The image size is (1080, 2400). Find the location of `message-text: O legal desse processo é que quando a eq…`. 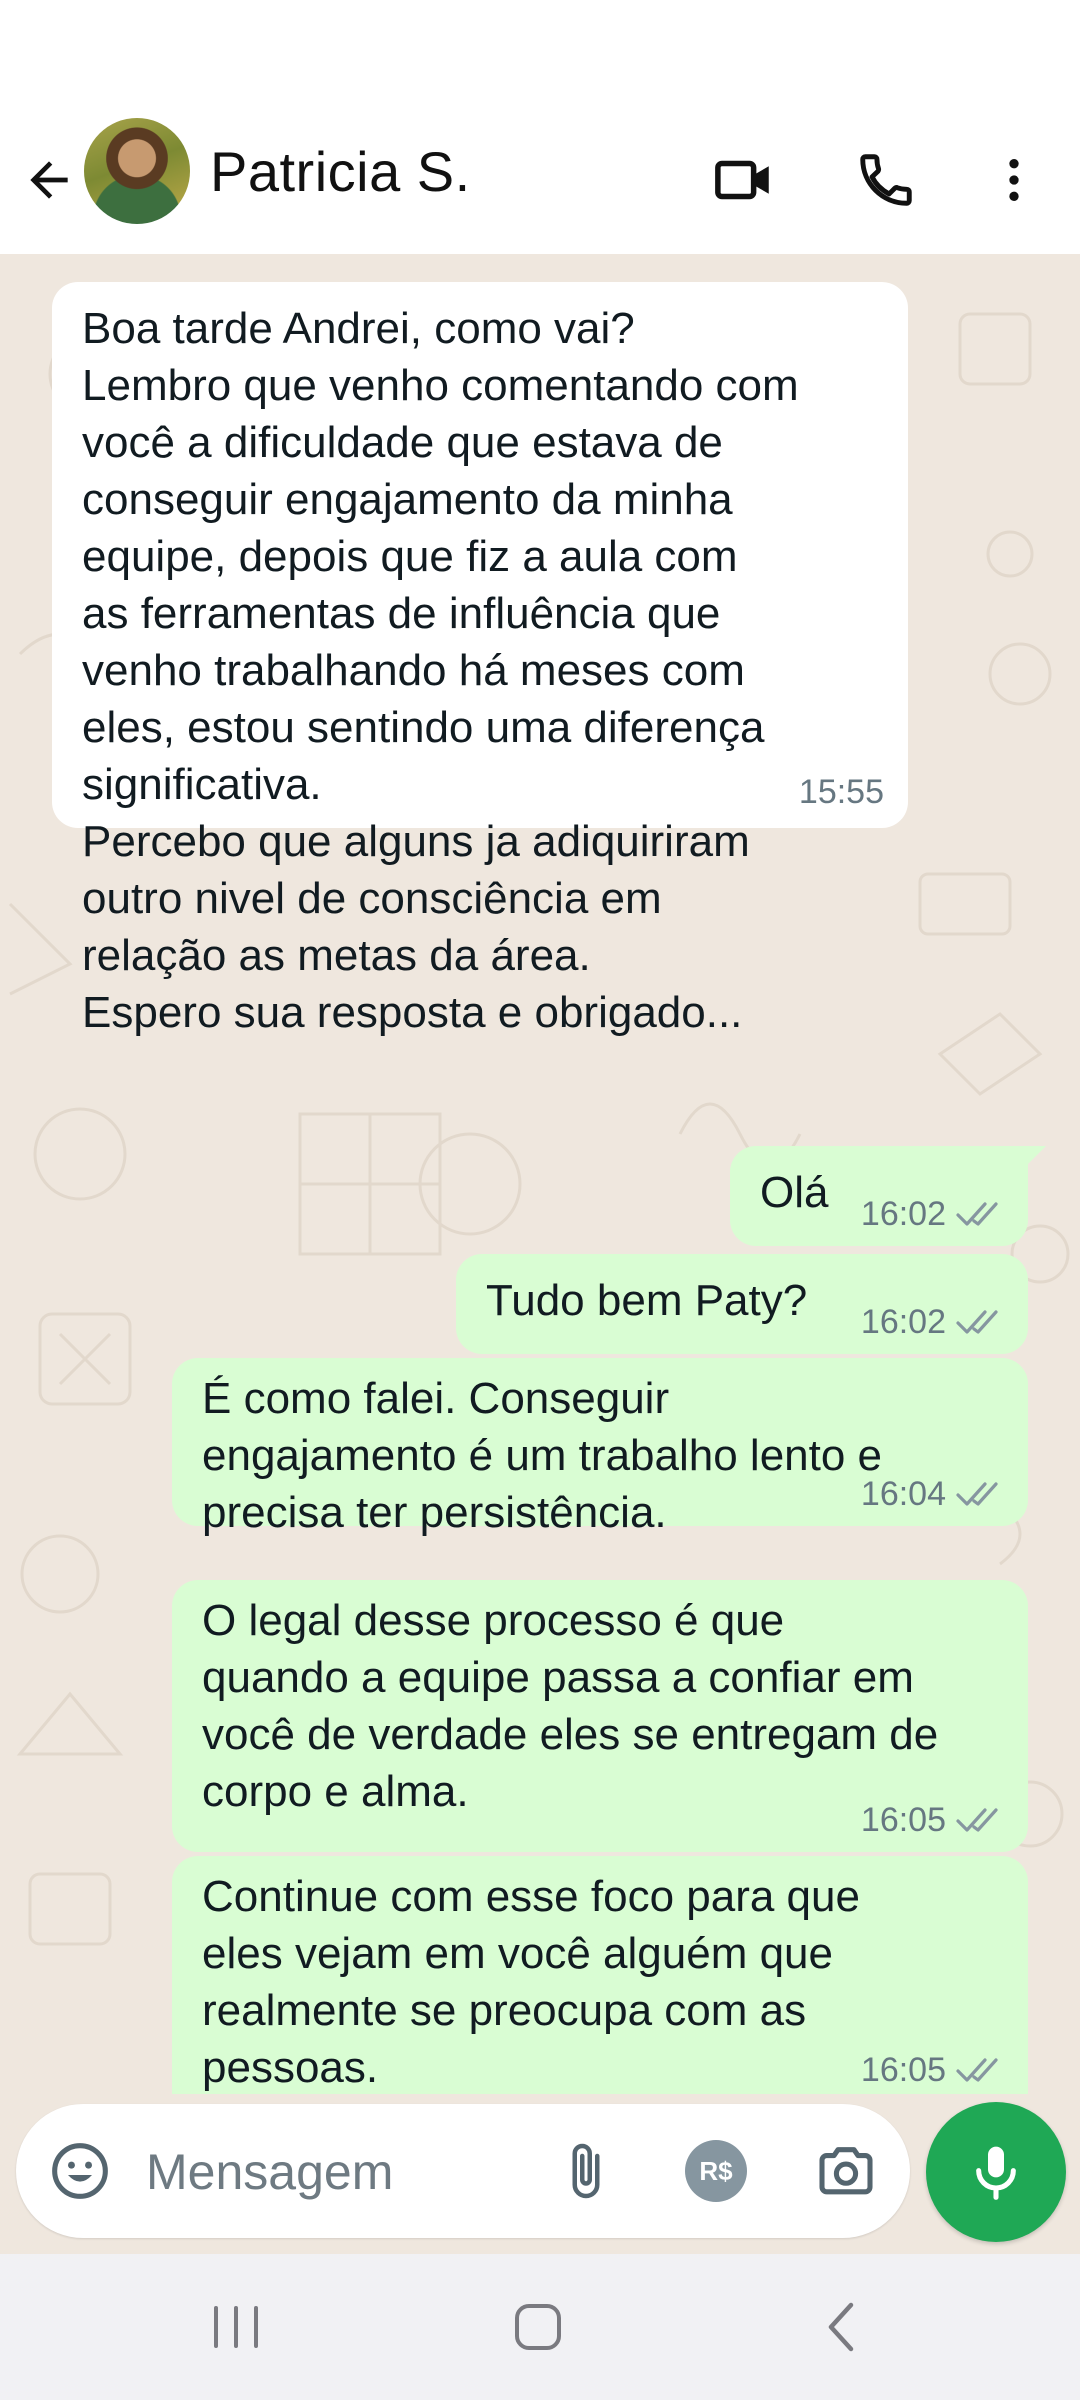

message-text: O legal desse processo é que quando a eq… is located at coordinates (570, 1706).